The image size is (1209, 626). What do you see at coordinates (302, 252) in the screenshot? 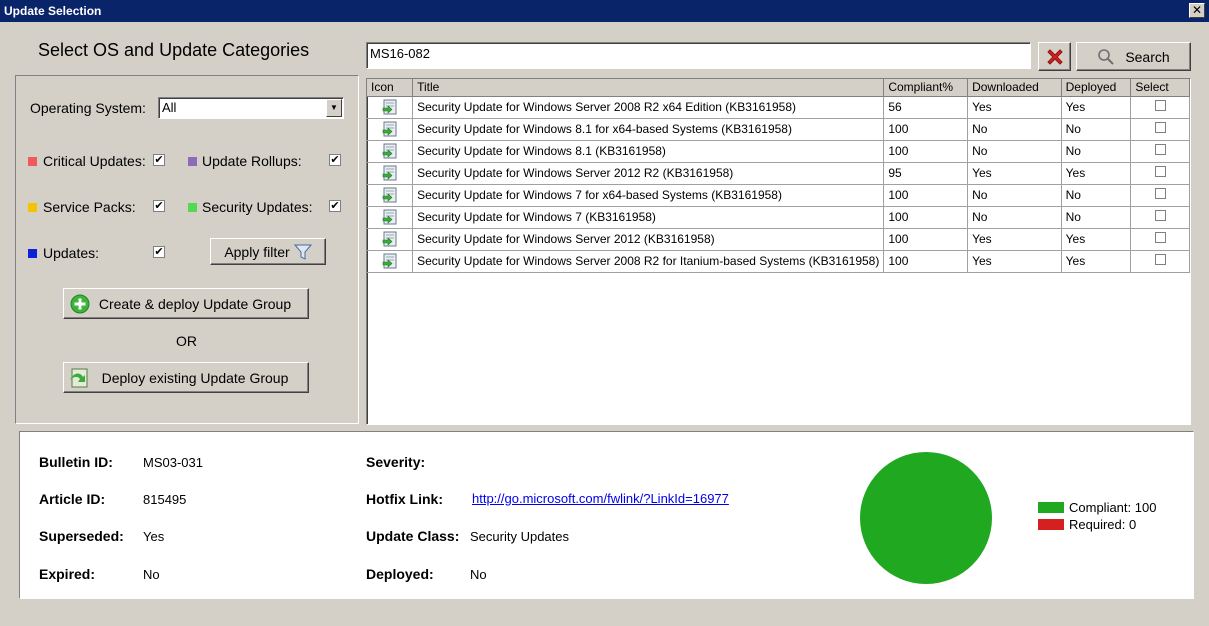
I see `funnel-icon` at bounding box center [302, 252].